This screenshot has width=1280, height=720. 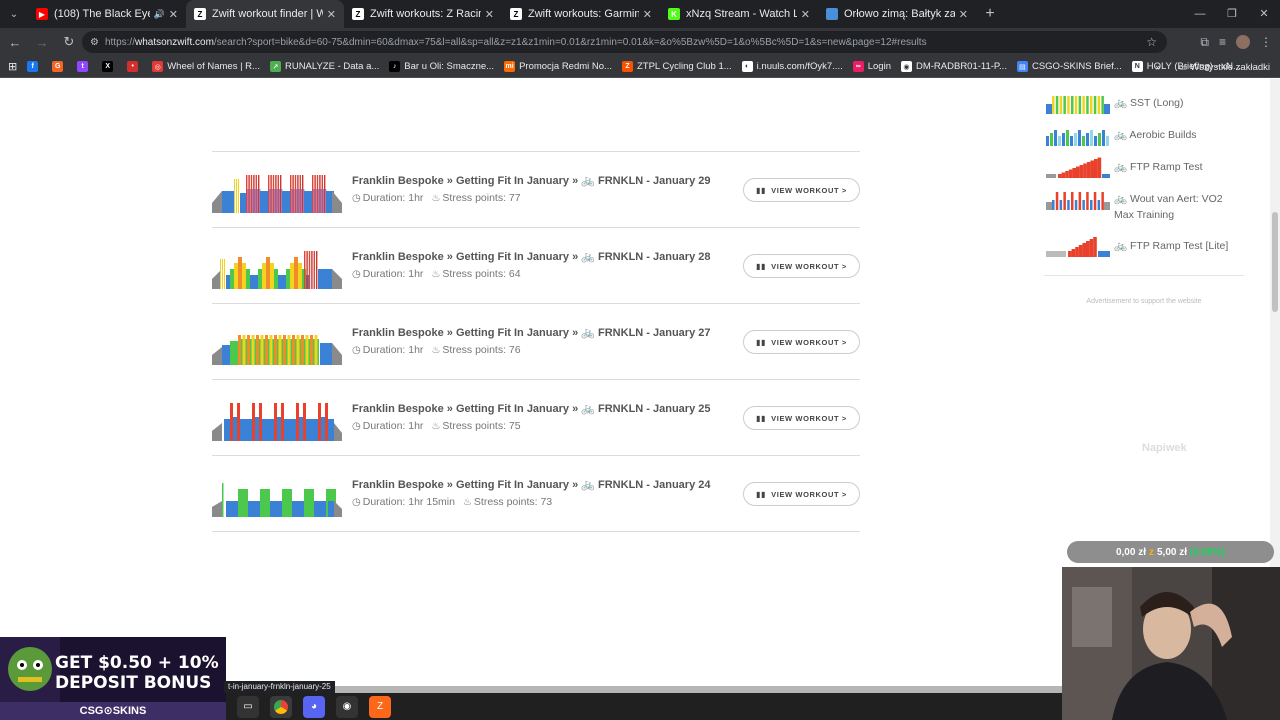 I want to click on bookmark-item: ∞ Login, so click(x=871, y=66).